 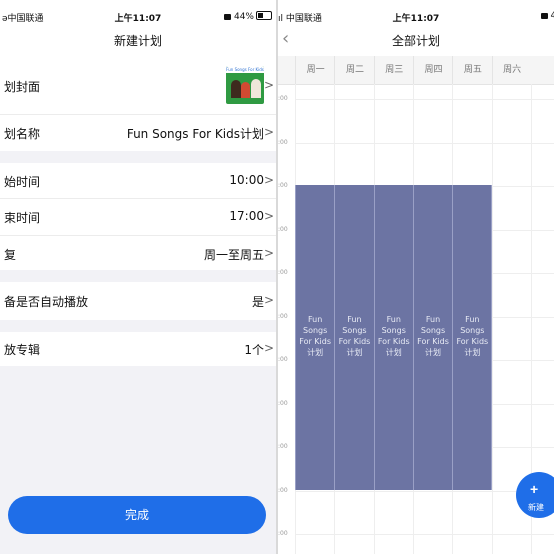 I want to click on status-bar: ə中国联通 上午11:07 44%, so click(x=138, y=17).